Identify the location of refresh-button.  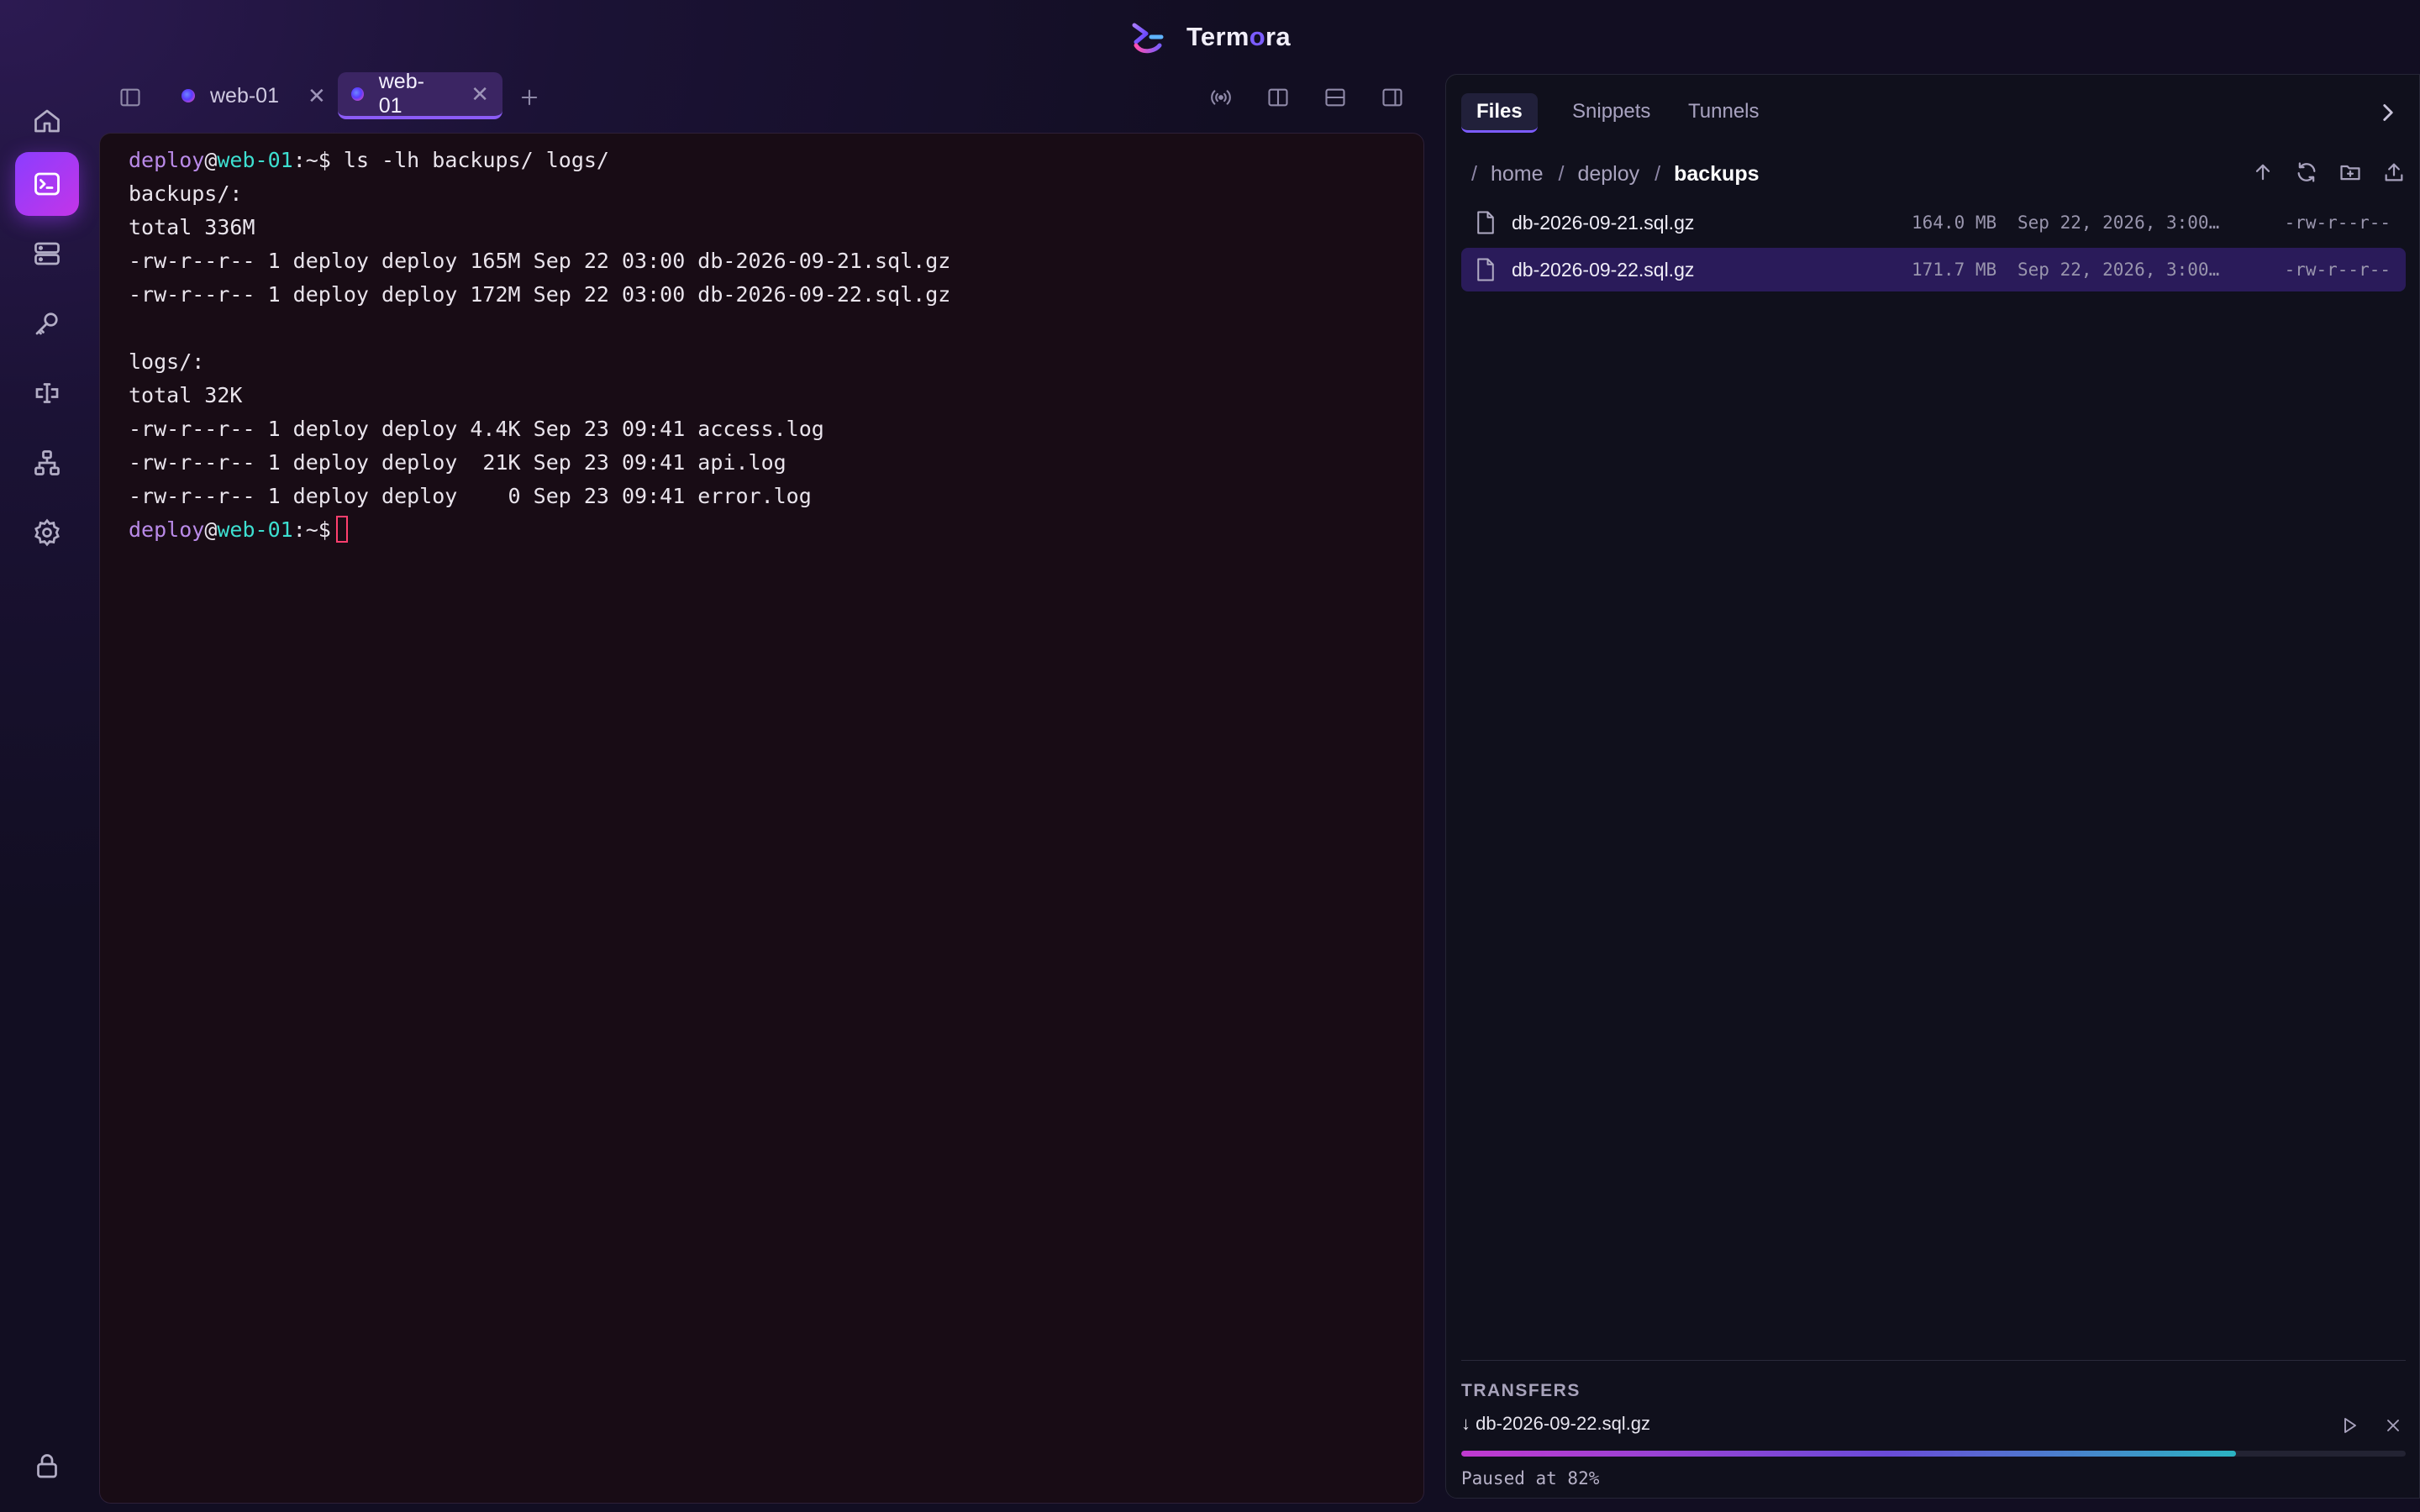
(2306, 172).